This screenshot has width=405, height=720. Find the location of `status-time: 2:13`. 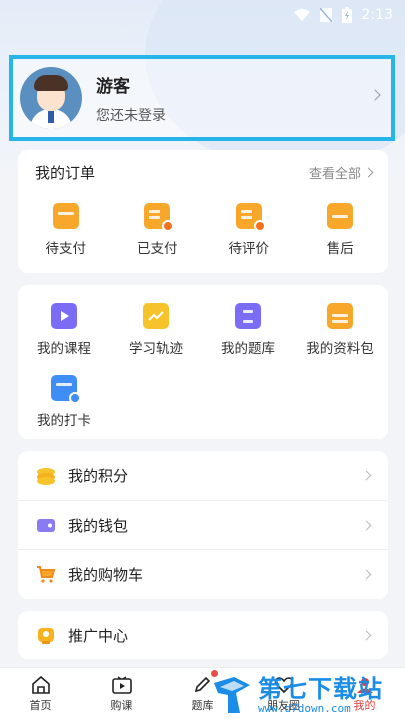

status-time: 2:13 is located at coordinates (377, 15).